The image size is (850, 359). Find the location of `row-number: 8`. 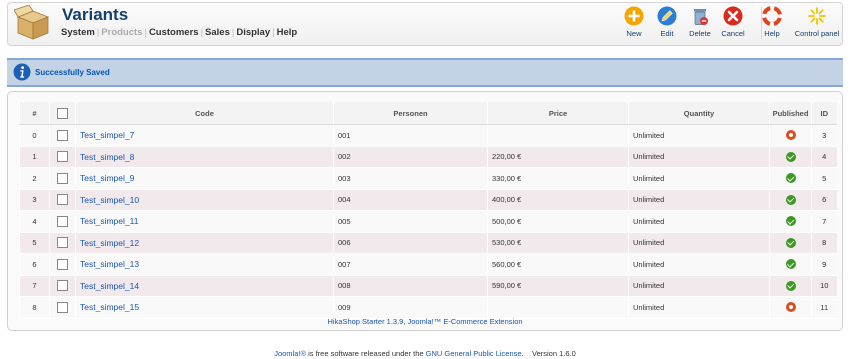

row-number: 8 is located at coordinates (34, 307).